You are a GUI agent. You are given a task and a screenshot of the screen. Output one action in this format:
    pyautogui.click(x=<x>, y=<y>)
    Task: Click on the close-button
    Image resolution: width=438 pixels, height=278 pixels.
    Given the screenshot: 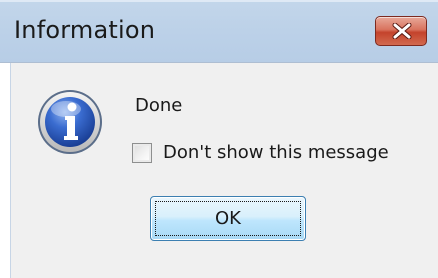 What is the action you would take?
    pyautogui.click(x=401, y=31)
    